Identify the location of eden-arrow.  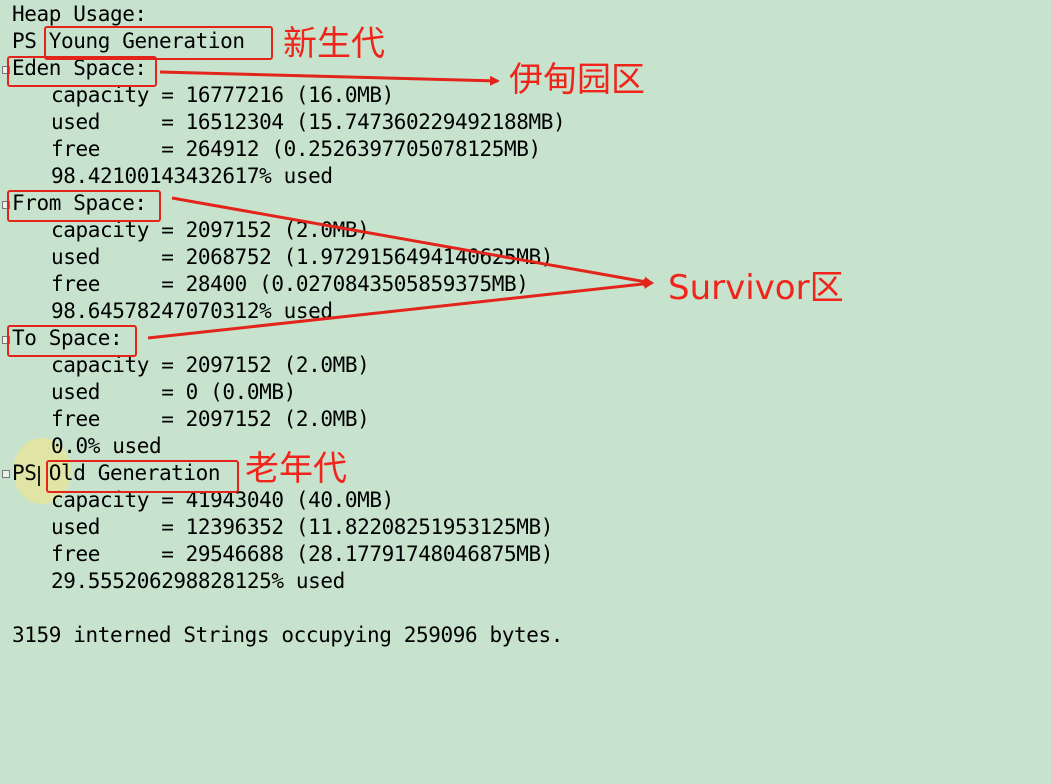
(329, 78).